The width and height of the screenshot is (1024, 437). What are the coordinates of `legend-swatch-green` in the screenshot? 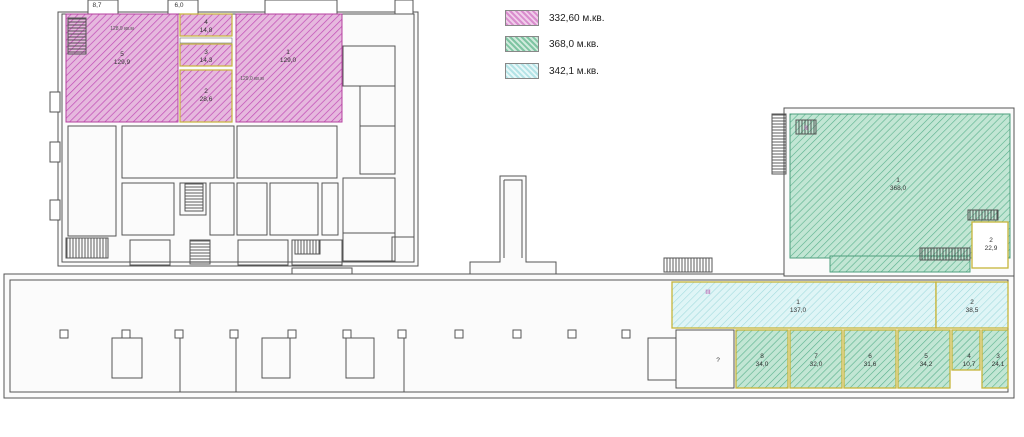 It's located at (522, 44).